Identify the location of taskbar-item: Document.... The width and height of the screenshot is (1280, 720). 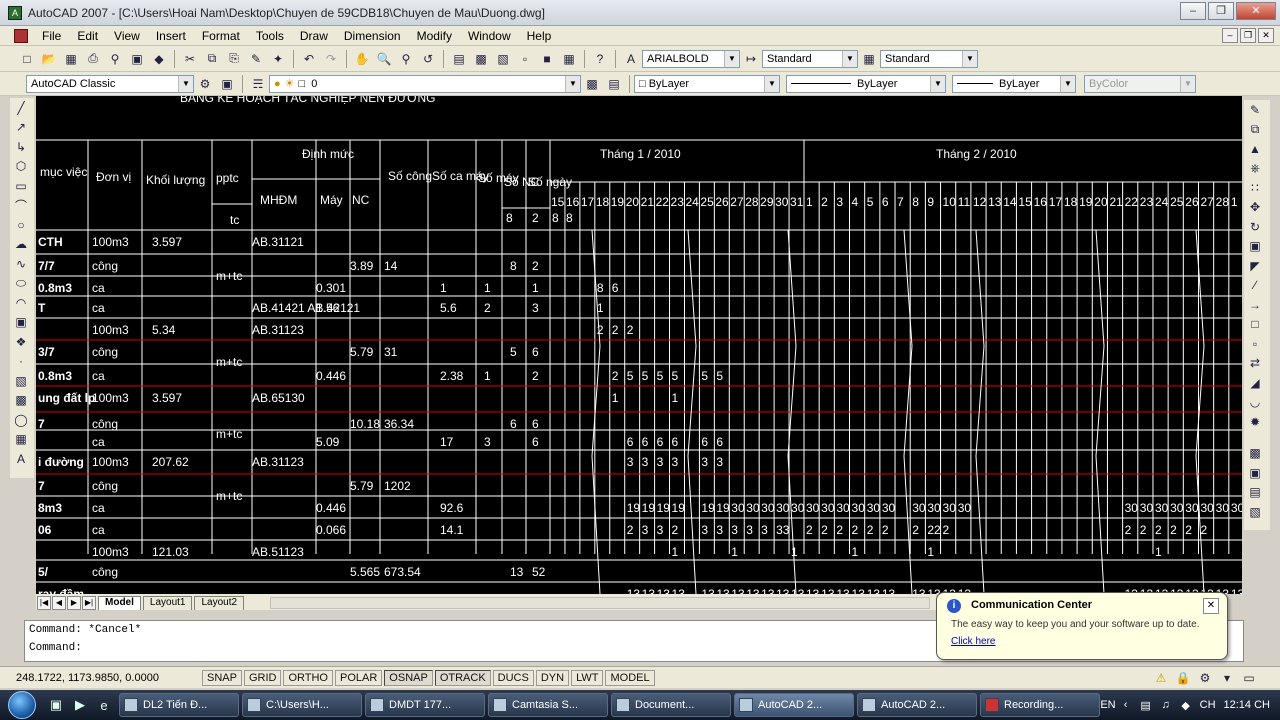
(671, 705).